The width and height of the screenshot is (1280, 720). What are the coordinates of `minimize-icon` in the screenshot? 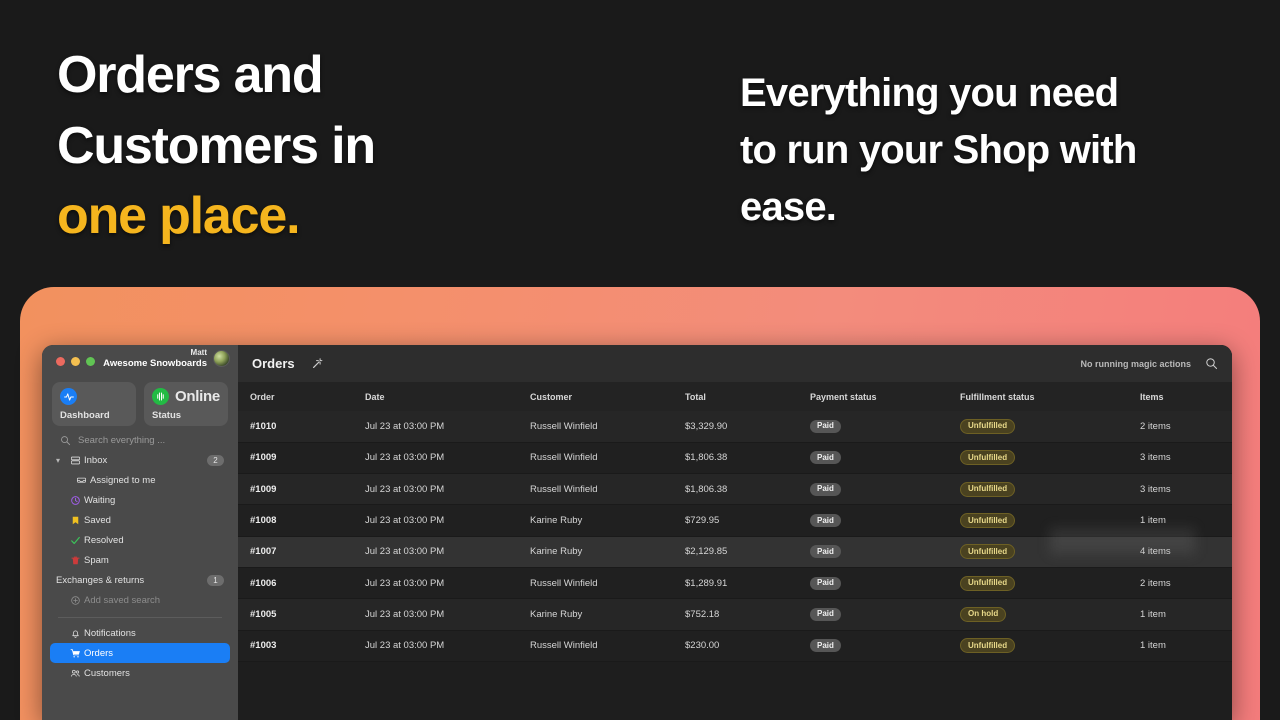 It's located at (75, 361).